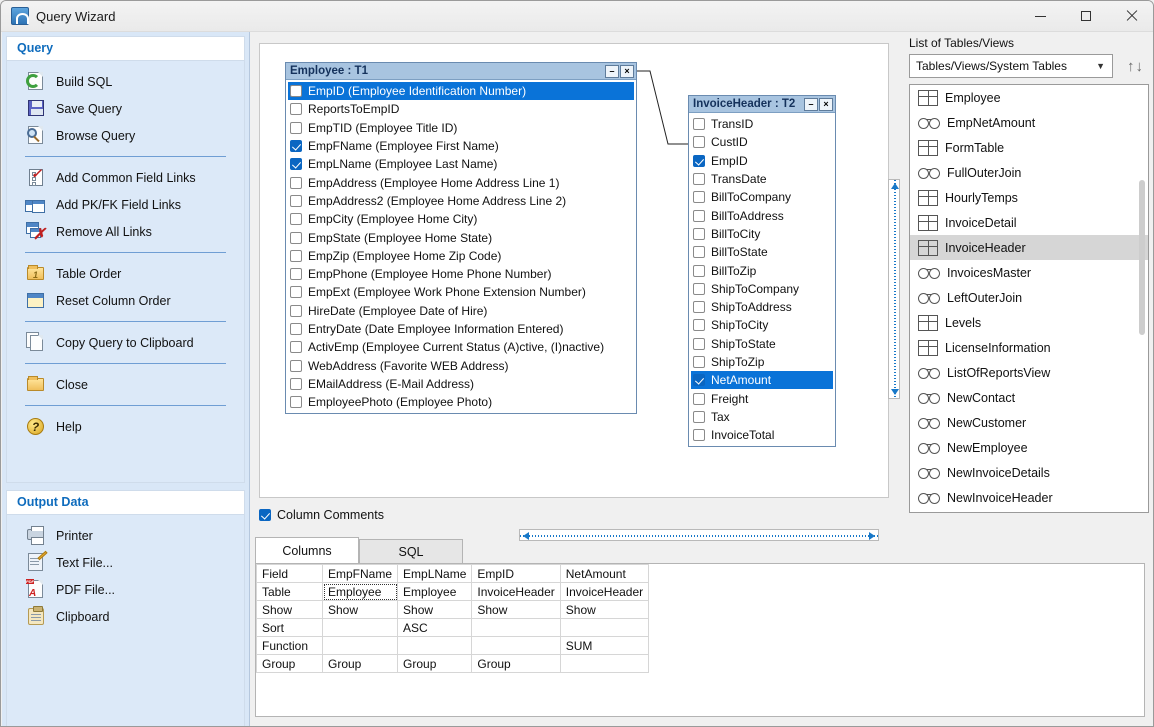  Describe the element at coordinates (604, 573) in the screenshot. I see `grid-cell: NetAmount` at that location.